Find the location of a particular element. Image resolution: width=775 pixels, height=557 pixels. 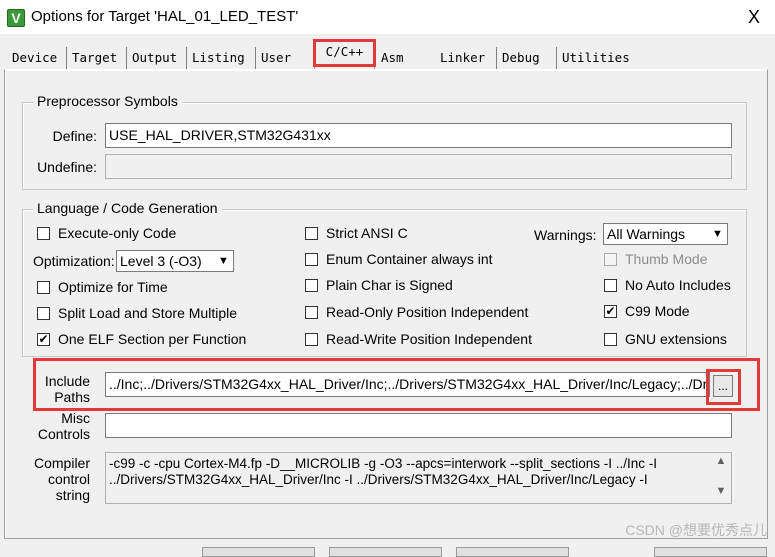

include-label-line2: Paths is located at coordinates (72, 397).